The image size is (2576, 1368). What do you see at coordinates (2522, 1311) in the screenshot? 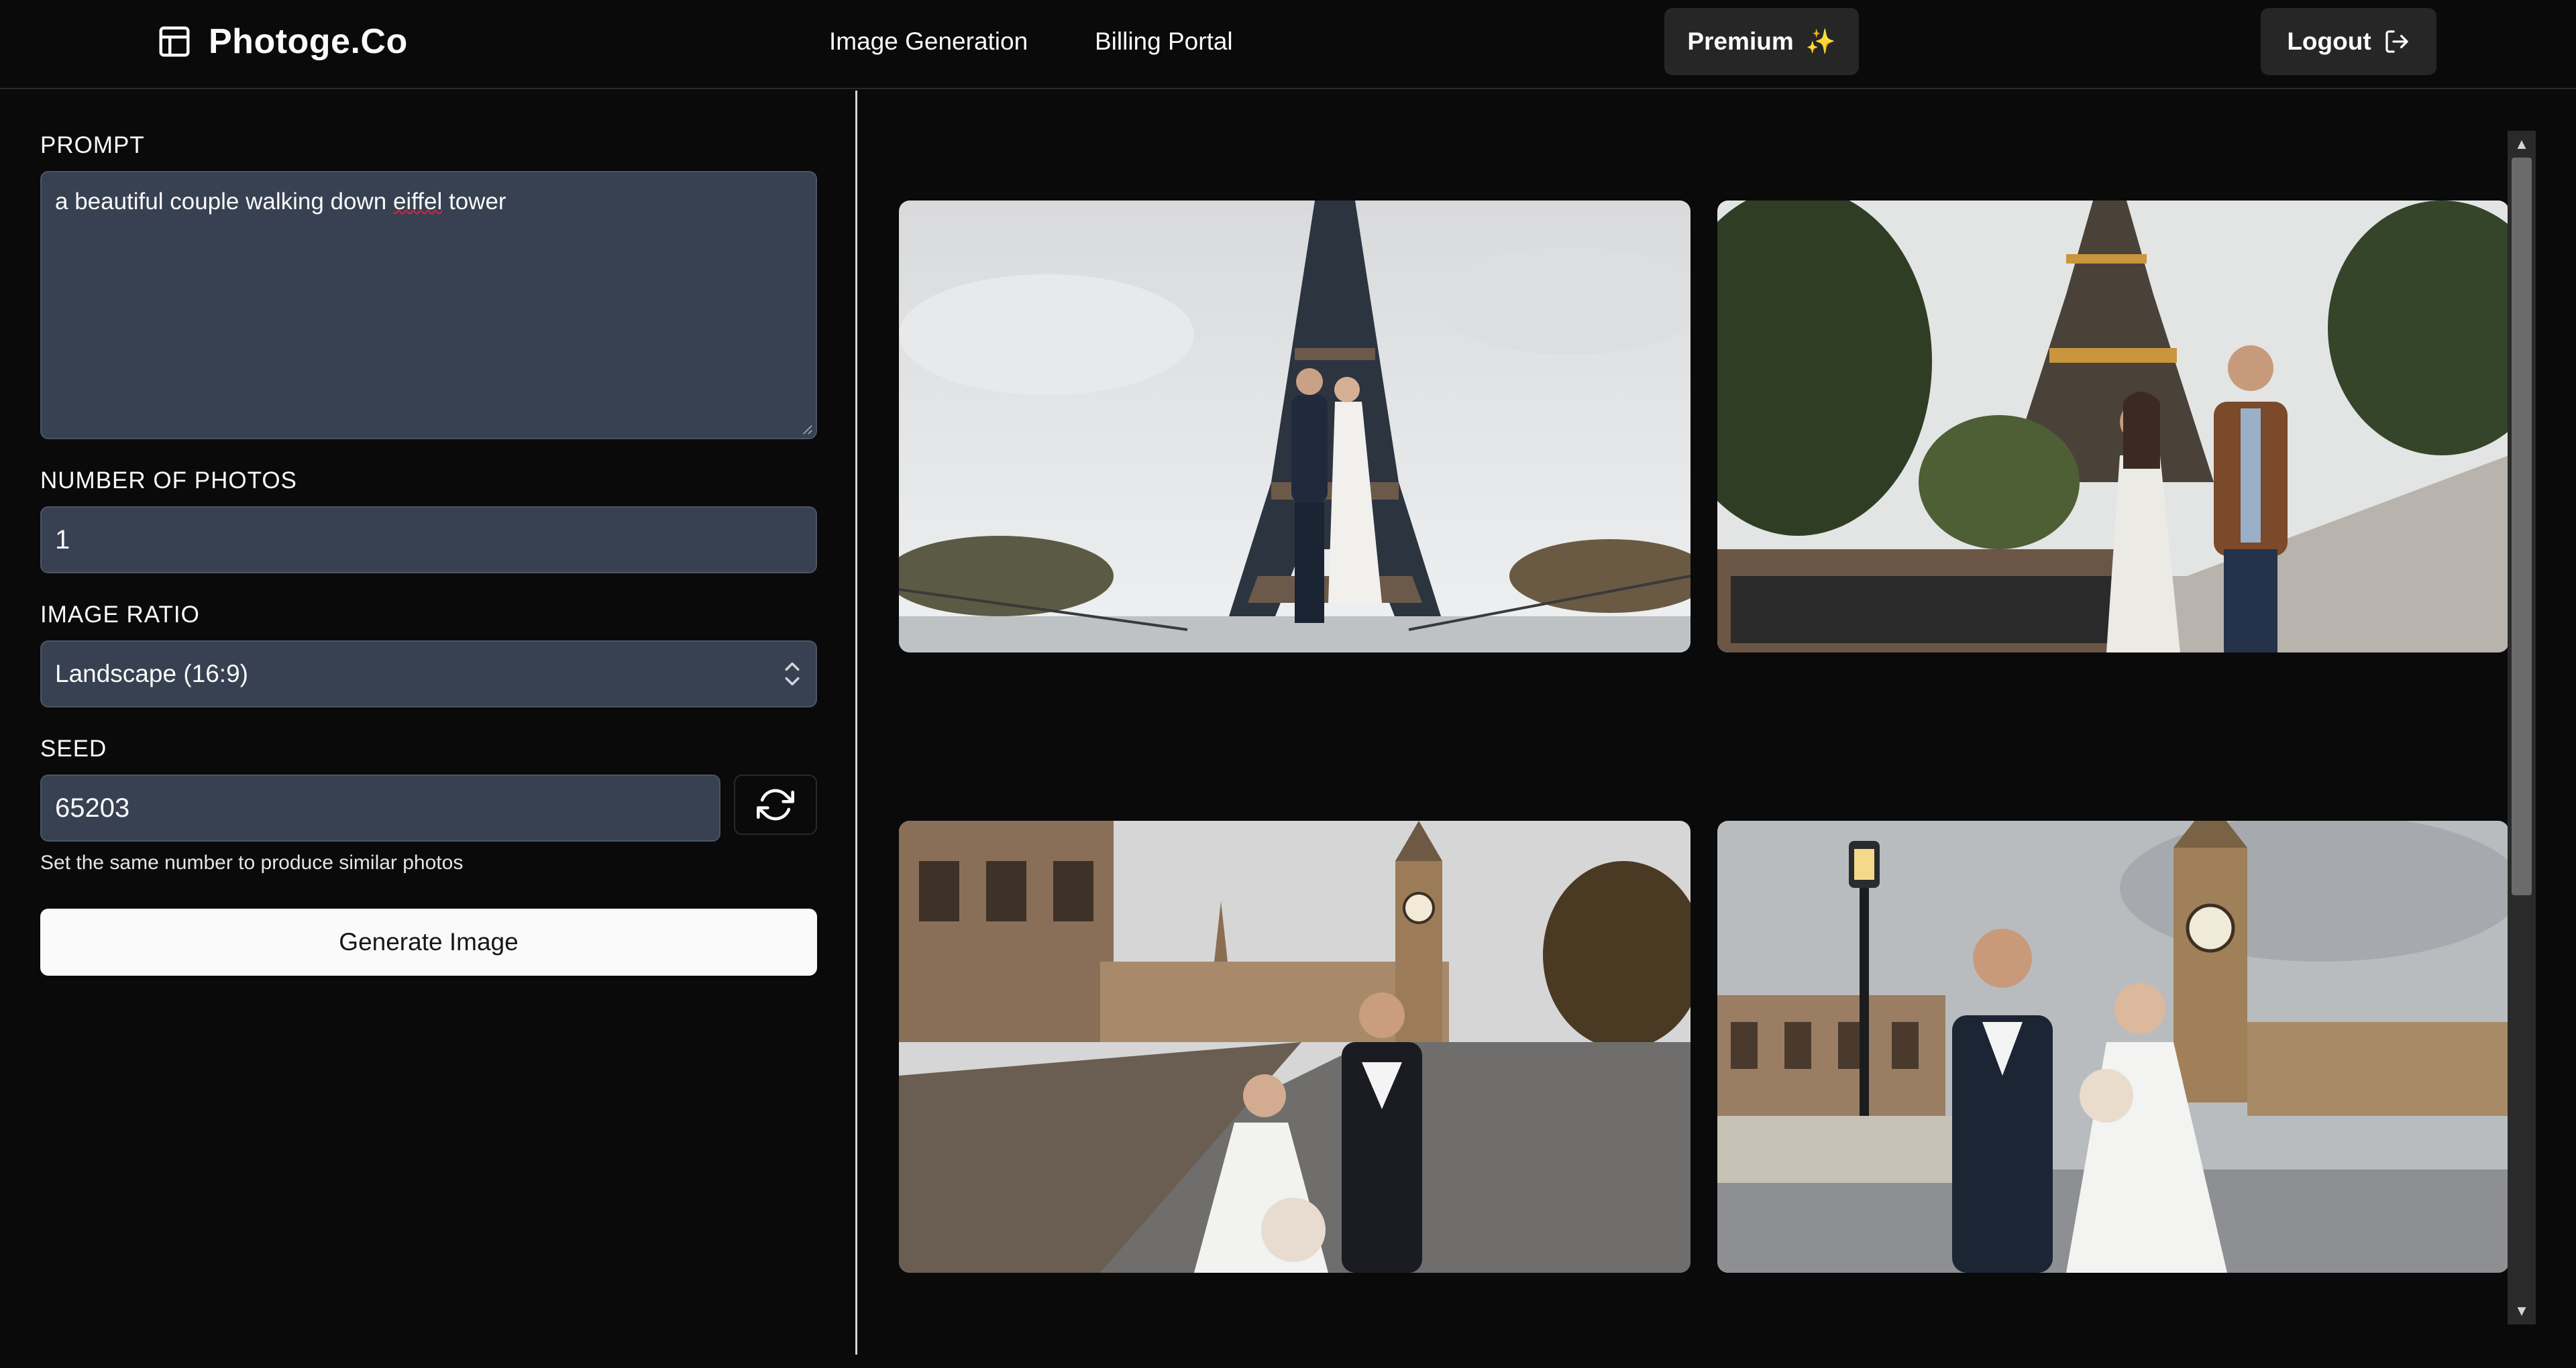
I see `scroll-down-icon: ▼` at bounding box center [2522, 1311].